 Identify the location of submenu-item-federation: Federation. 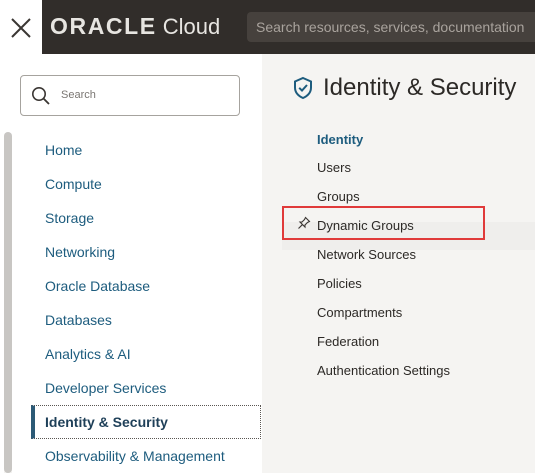
(348, 341).